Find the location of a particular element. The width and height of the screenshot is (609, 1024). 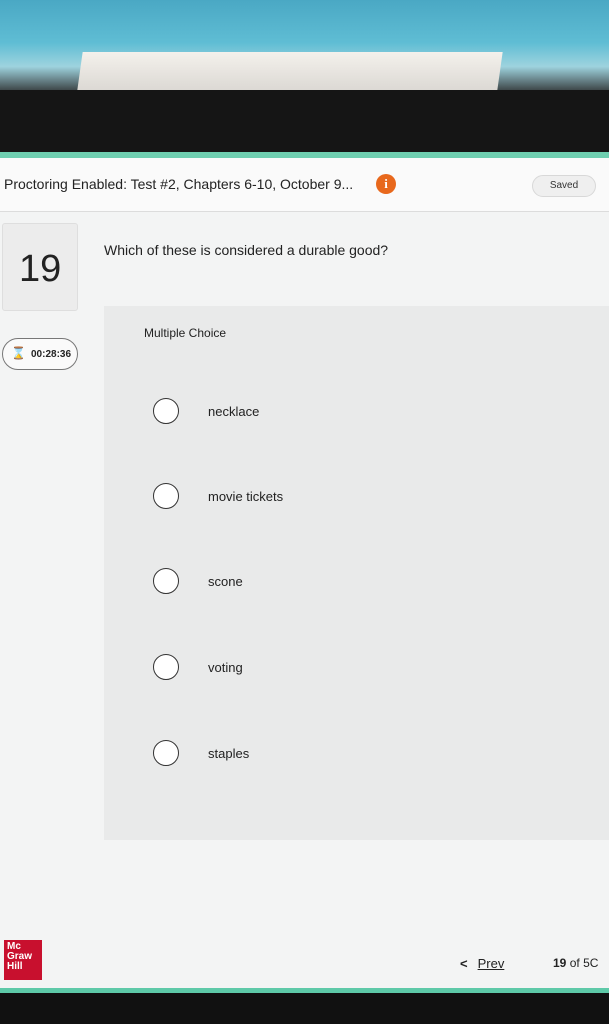

answer-option: necklace is located at coordinates (358, 412).